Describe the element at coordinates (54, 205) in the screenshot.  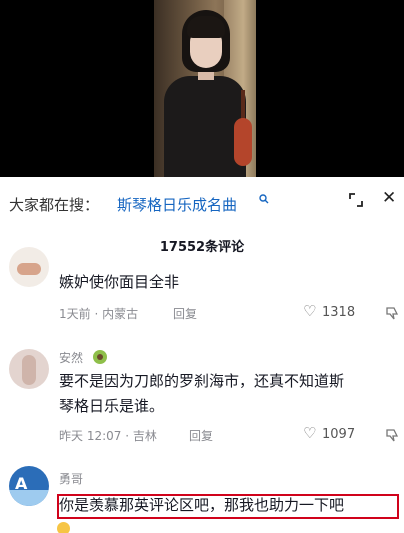
I see `search-prefix: 大家都在搜：` at that location.